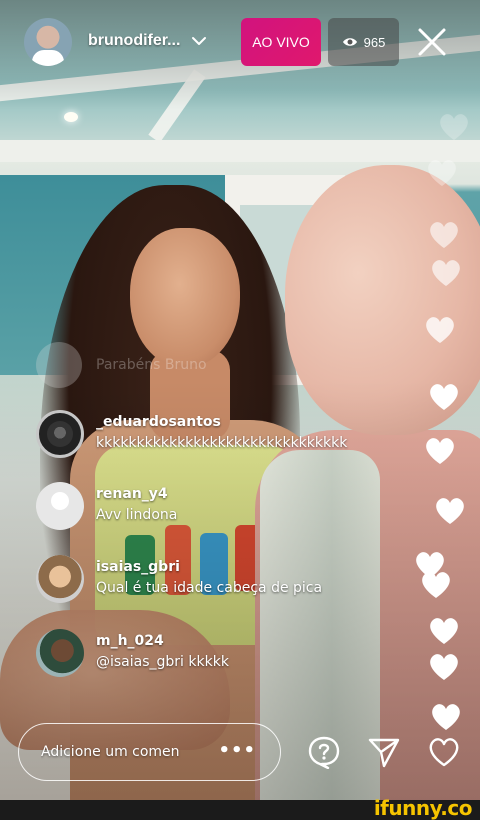 Image resolution: width=480 pixels, height=820 pixels. What do you see at coordinates (349, 42) in the screenshot?
I see `eye-icon` at bounding box center [349, 42].